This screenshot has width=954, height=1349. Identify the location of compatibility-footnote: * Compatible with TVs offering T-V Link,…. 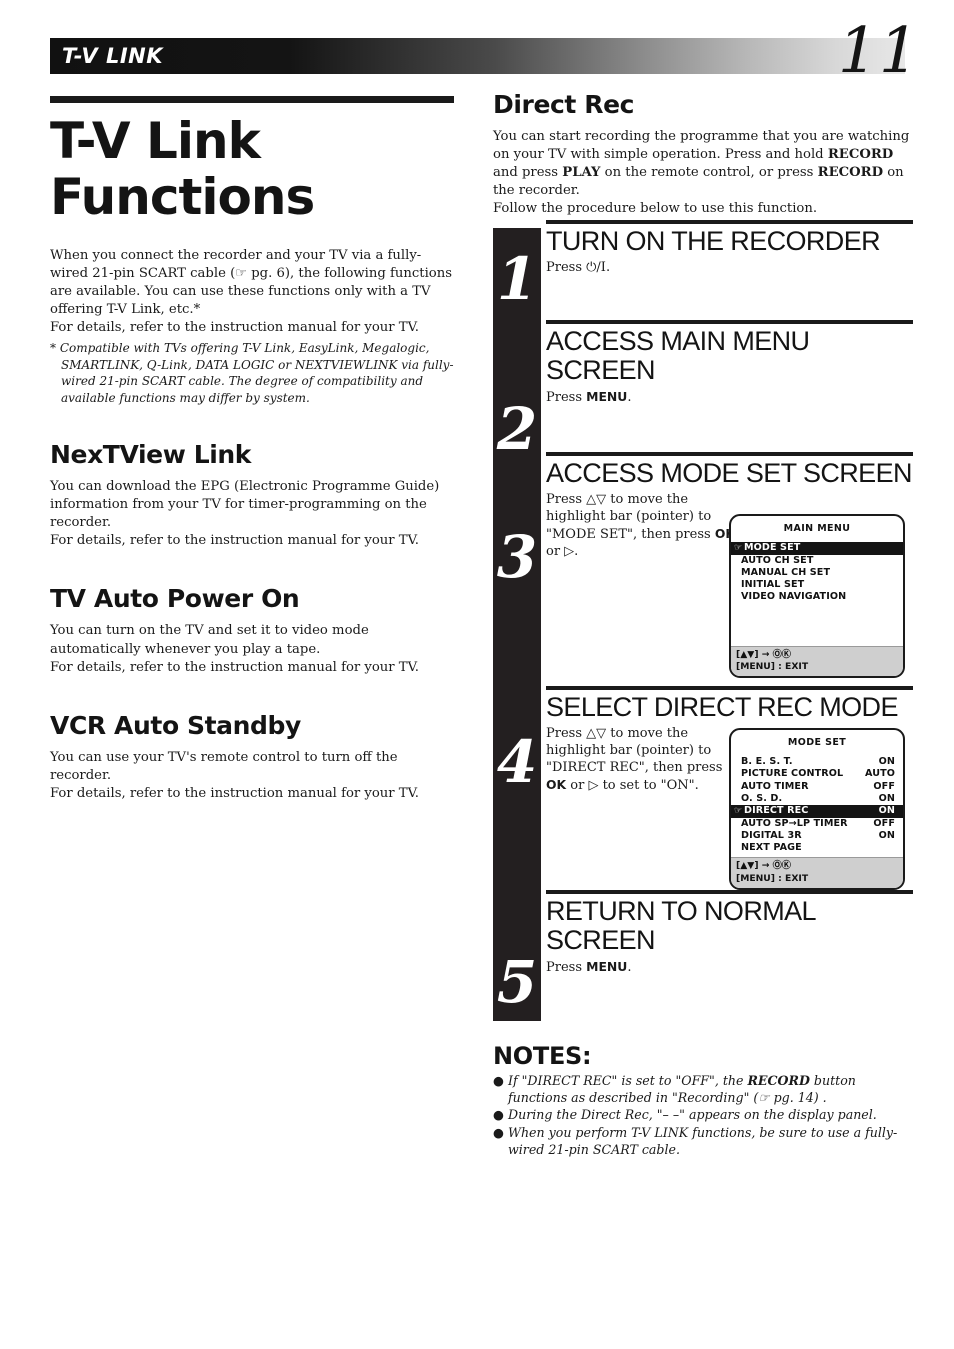
(252, 373).